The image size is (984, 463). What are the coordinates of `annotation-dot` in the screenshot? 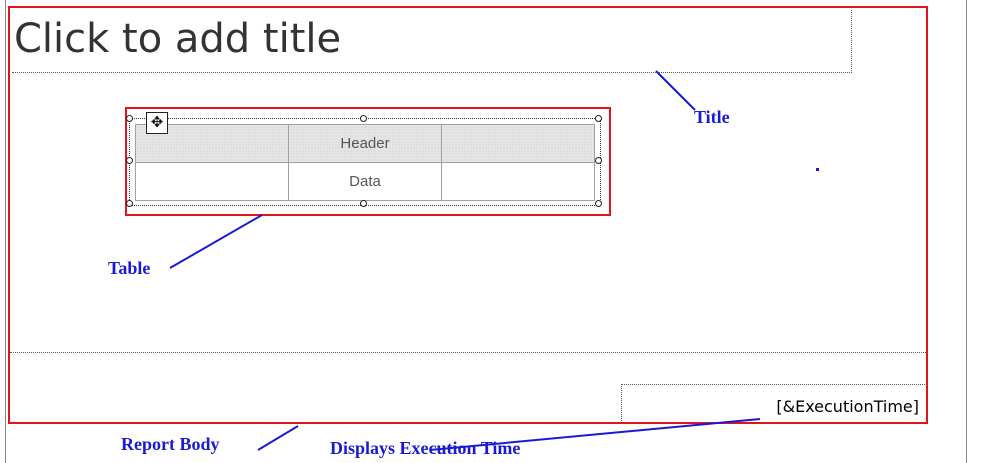 It's located at (817, 169).